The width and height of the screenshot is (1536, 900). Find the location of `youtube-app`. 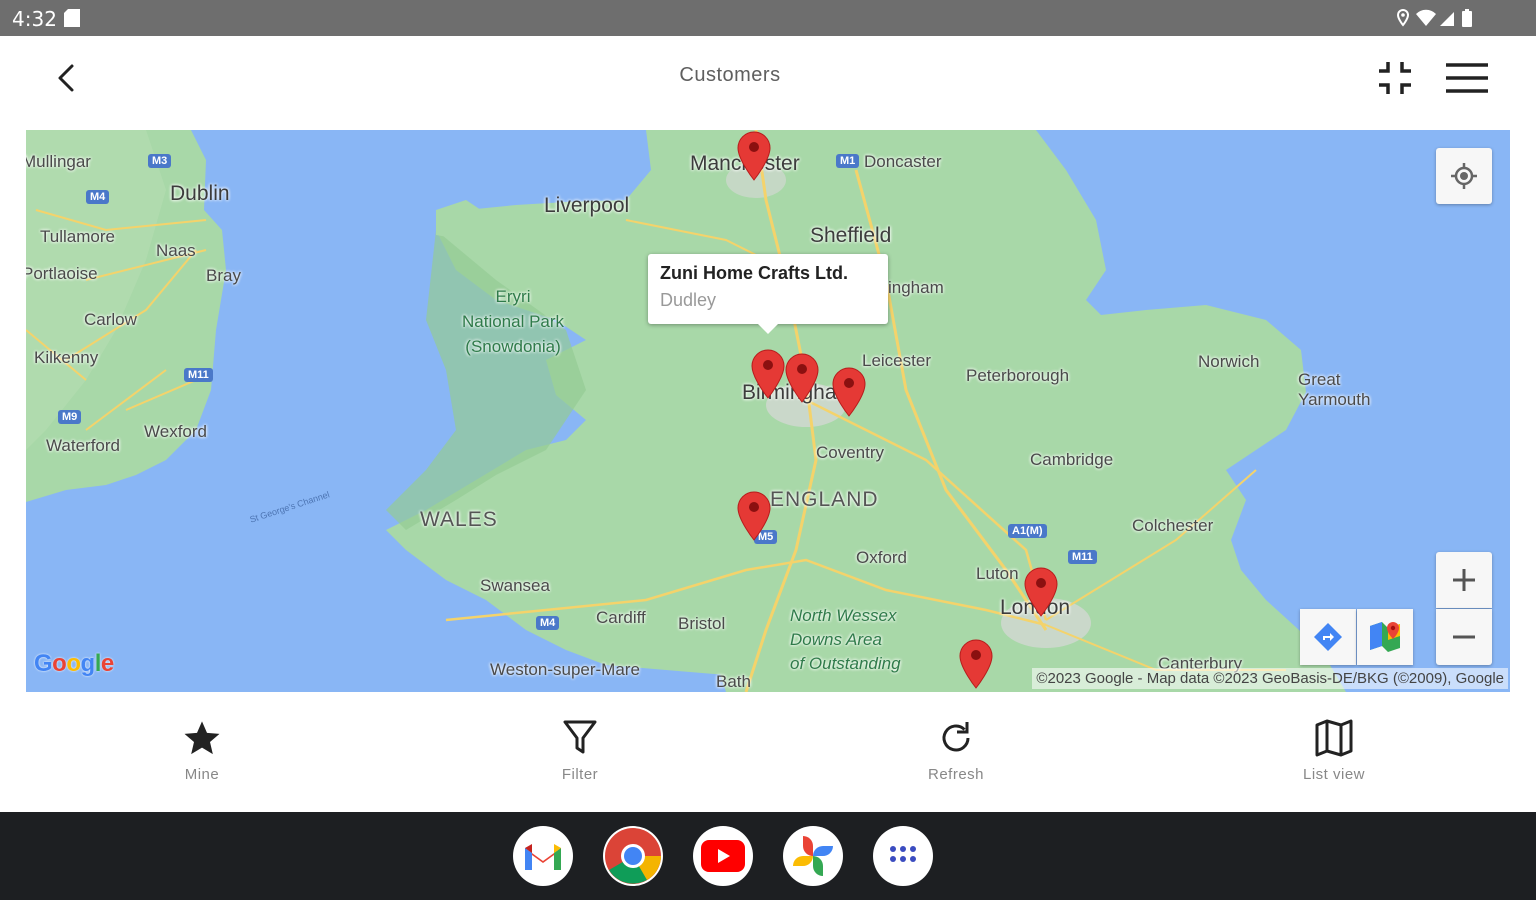

youtube-app is located at coordinates (723, 856).